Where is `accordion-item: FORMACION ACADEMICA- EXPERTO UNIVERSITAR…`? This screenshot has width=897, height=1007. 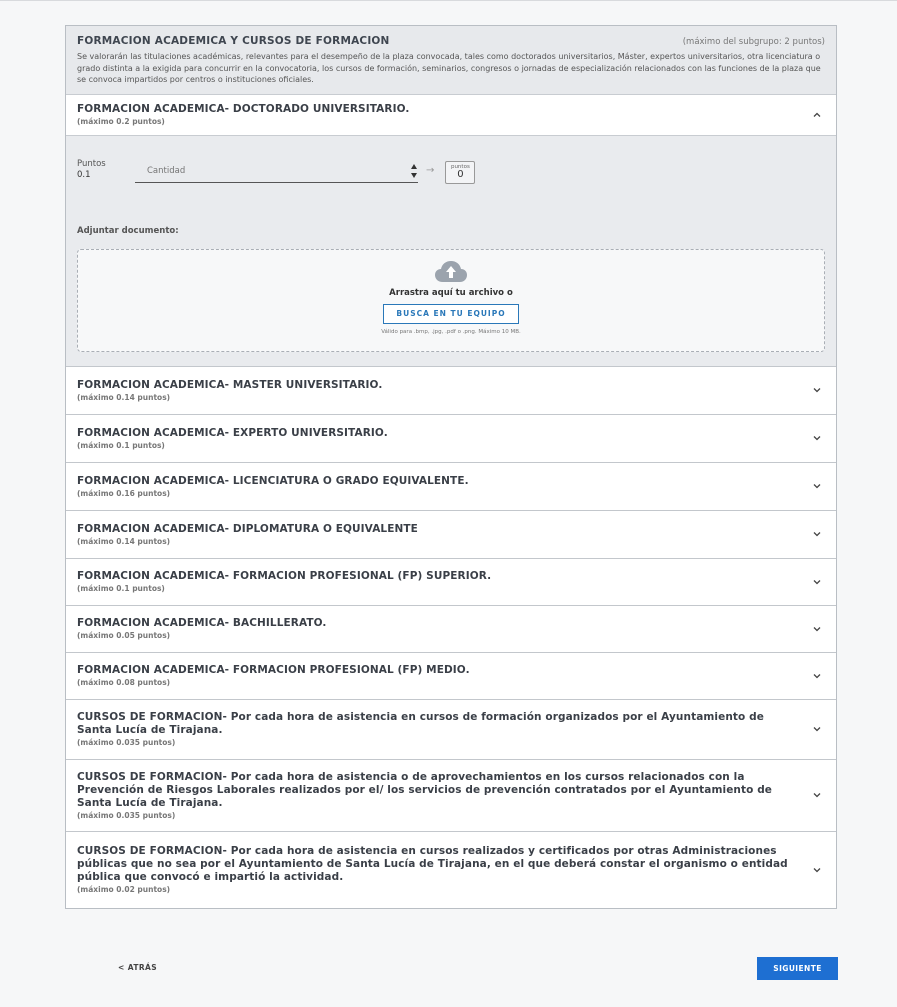 accordion-item: FORMACION ACADEMICA- EXPERTO UNIVERSITAR… is located at coordinates (451, 438).